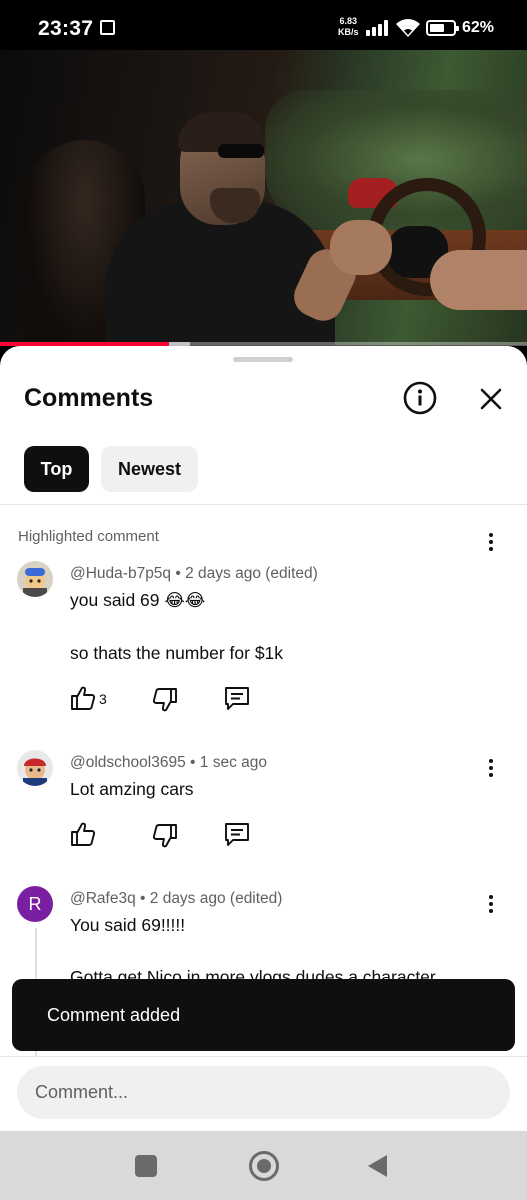  I want to click on toast-comment-added: Comment added, so click(263, 1015).